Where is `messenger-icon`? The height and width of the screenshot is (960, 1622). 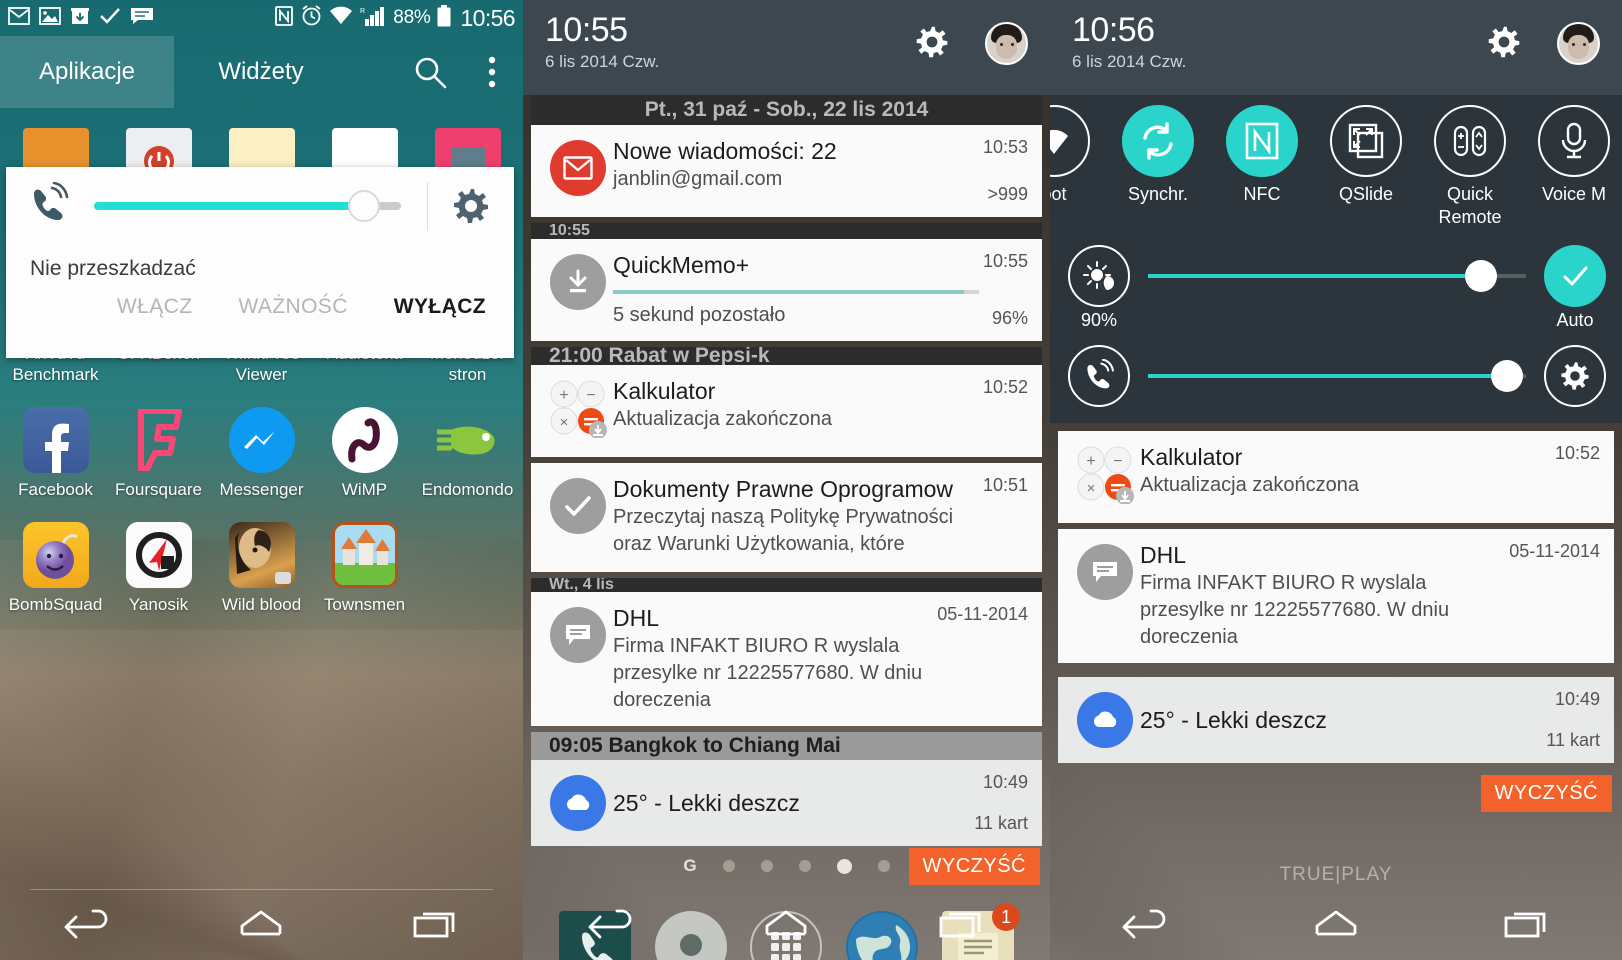
messenger-icon is located at coordinates (261, 440).